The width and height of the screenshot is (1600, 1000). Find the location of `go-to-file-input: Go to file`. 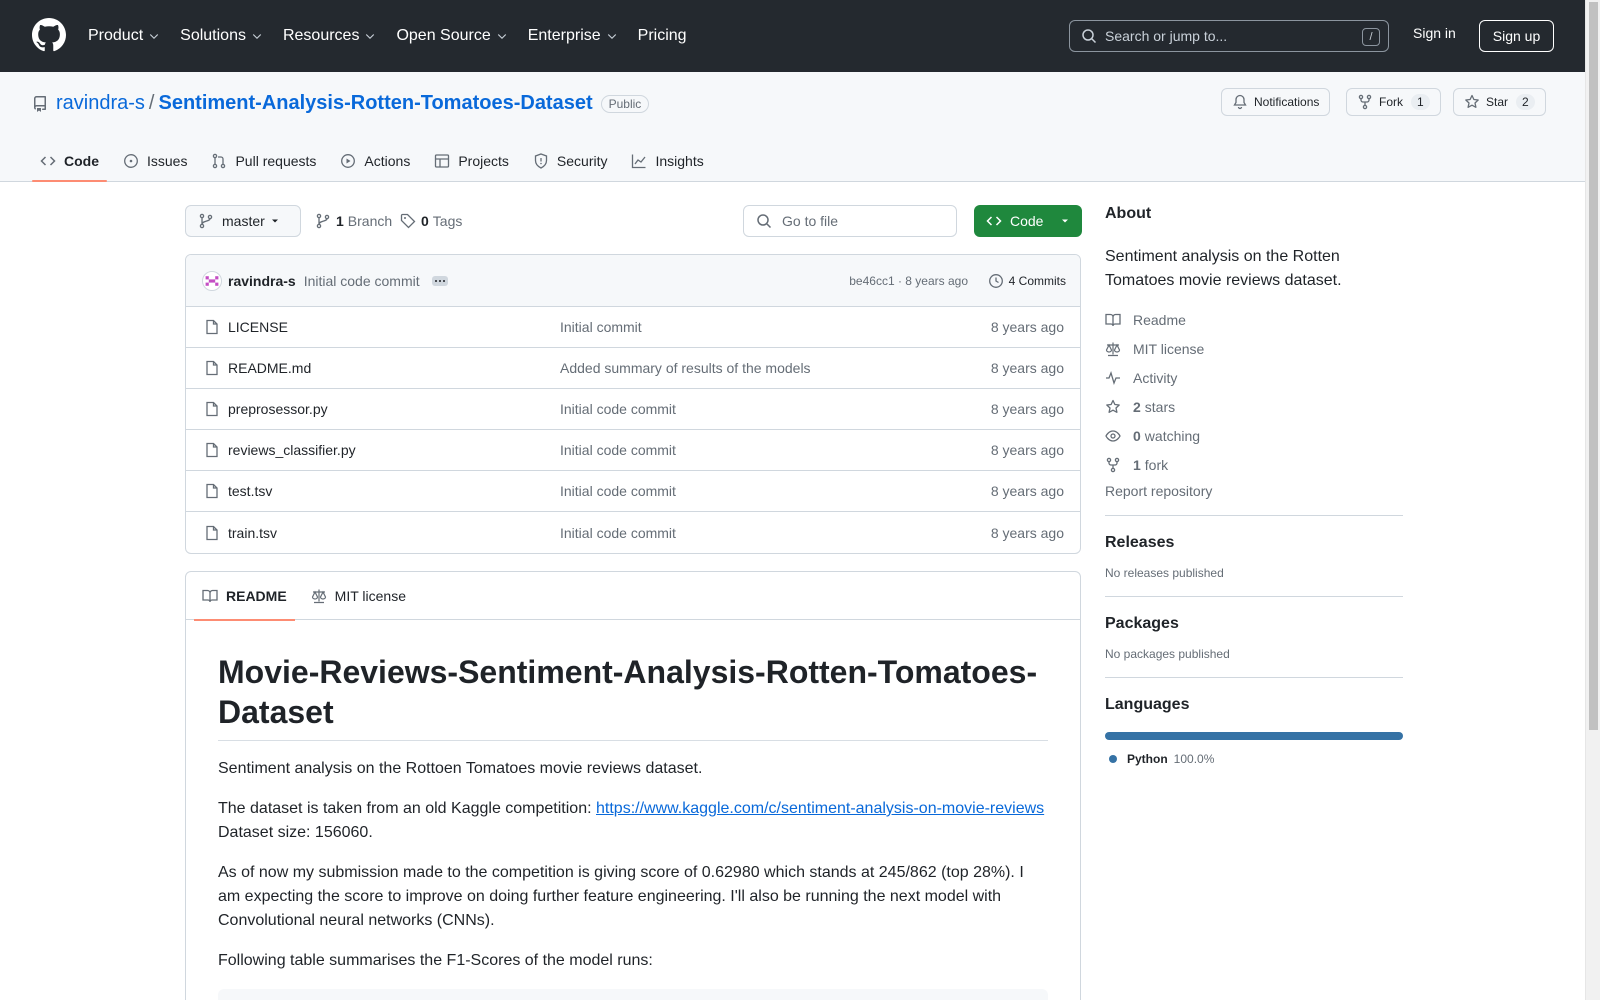

go-to-file-input: Go to file is located at coordinates (850, 221).